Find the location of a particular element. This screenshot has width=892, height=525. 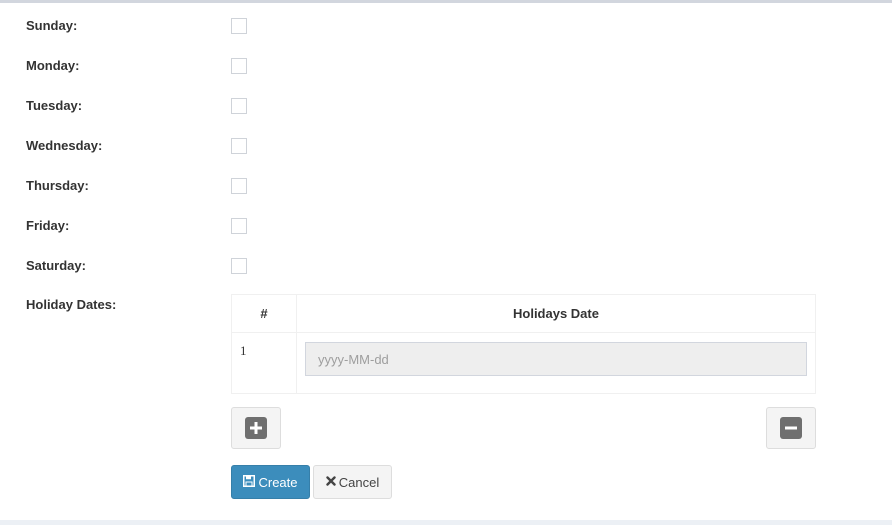

day-row-sunday: Sunday: is located at coordinates (146, 27).